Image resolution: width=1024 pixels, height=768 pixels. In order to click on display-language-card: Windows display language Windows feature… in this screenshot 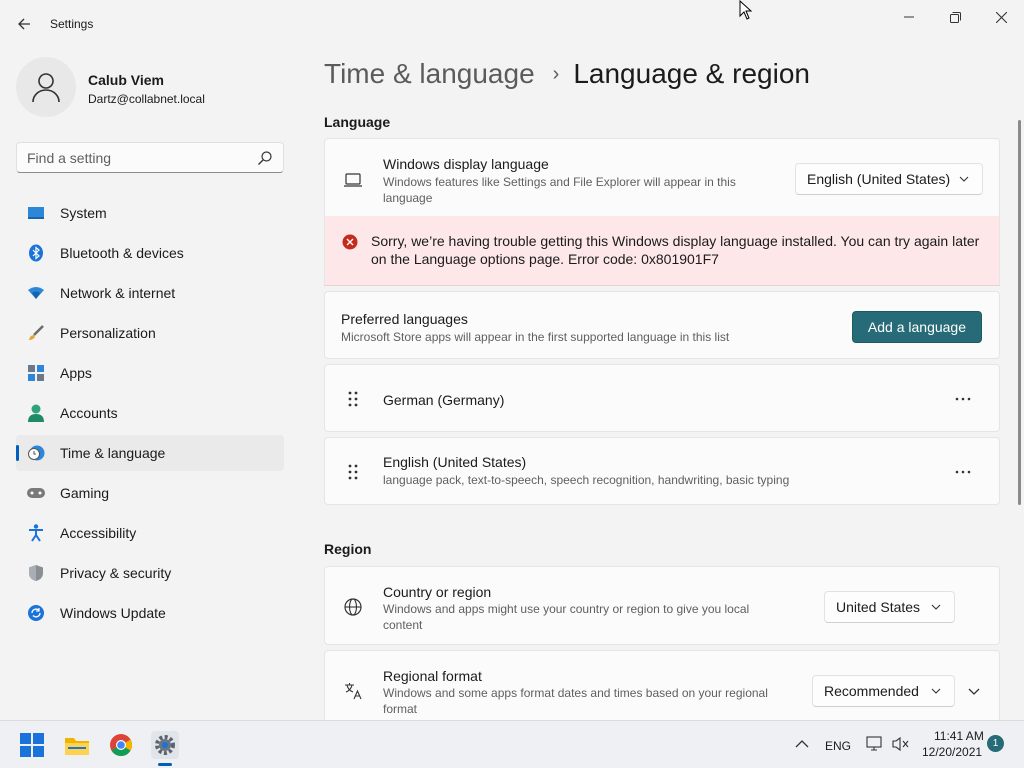, I will do `click(662, 177)`.